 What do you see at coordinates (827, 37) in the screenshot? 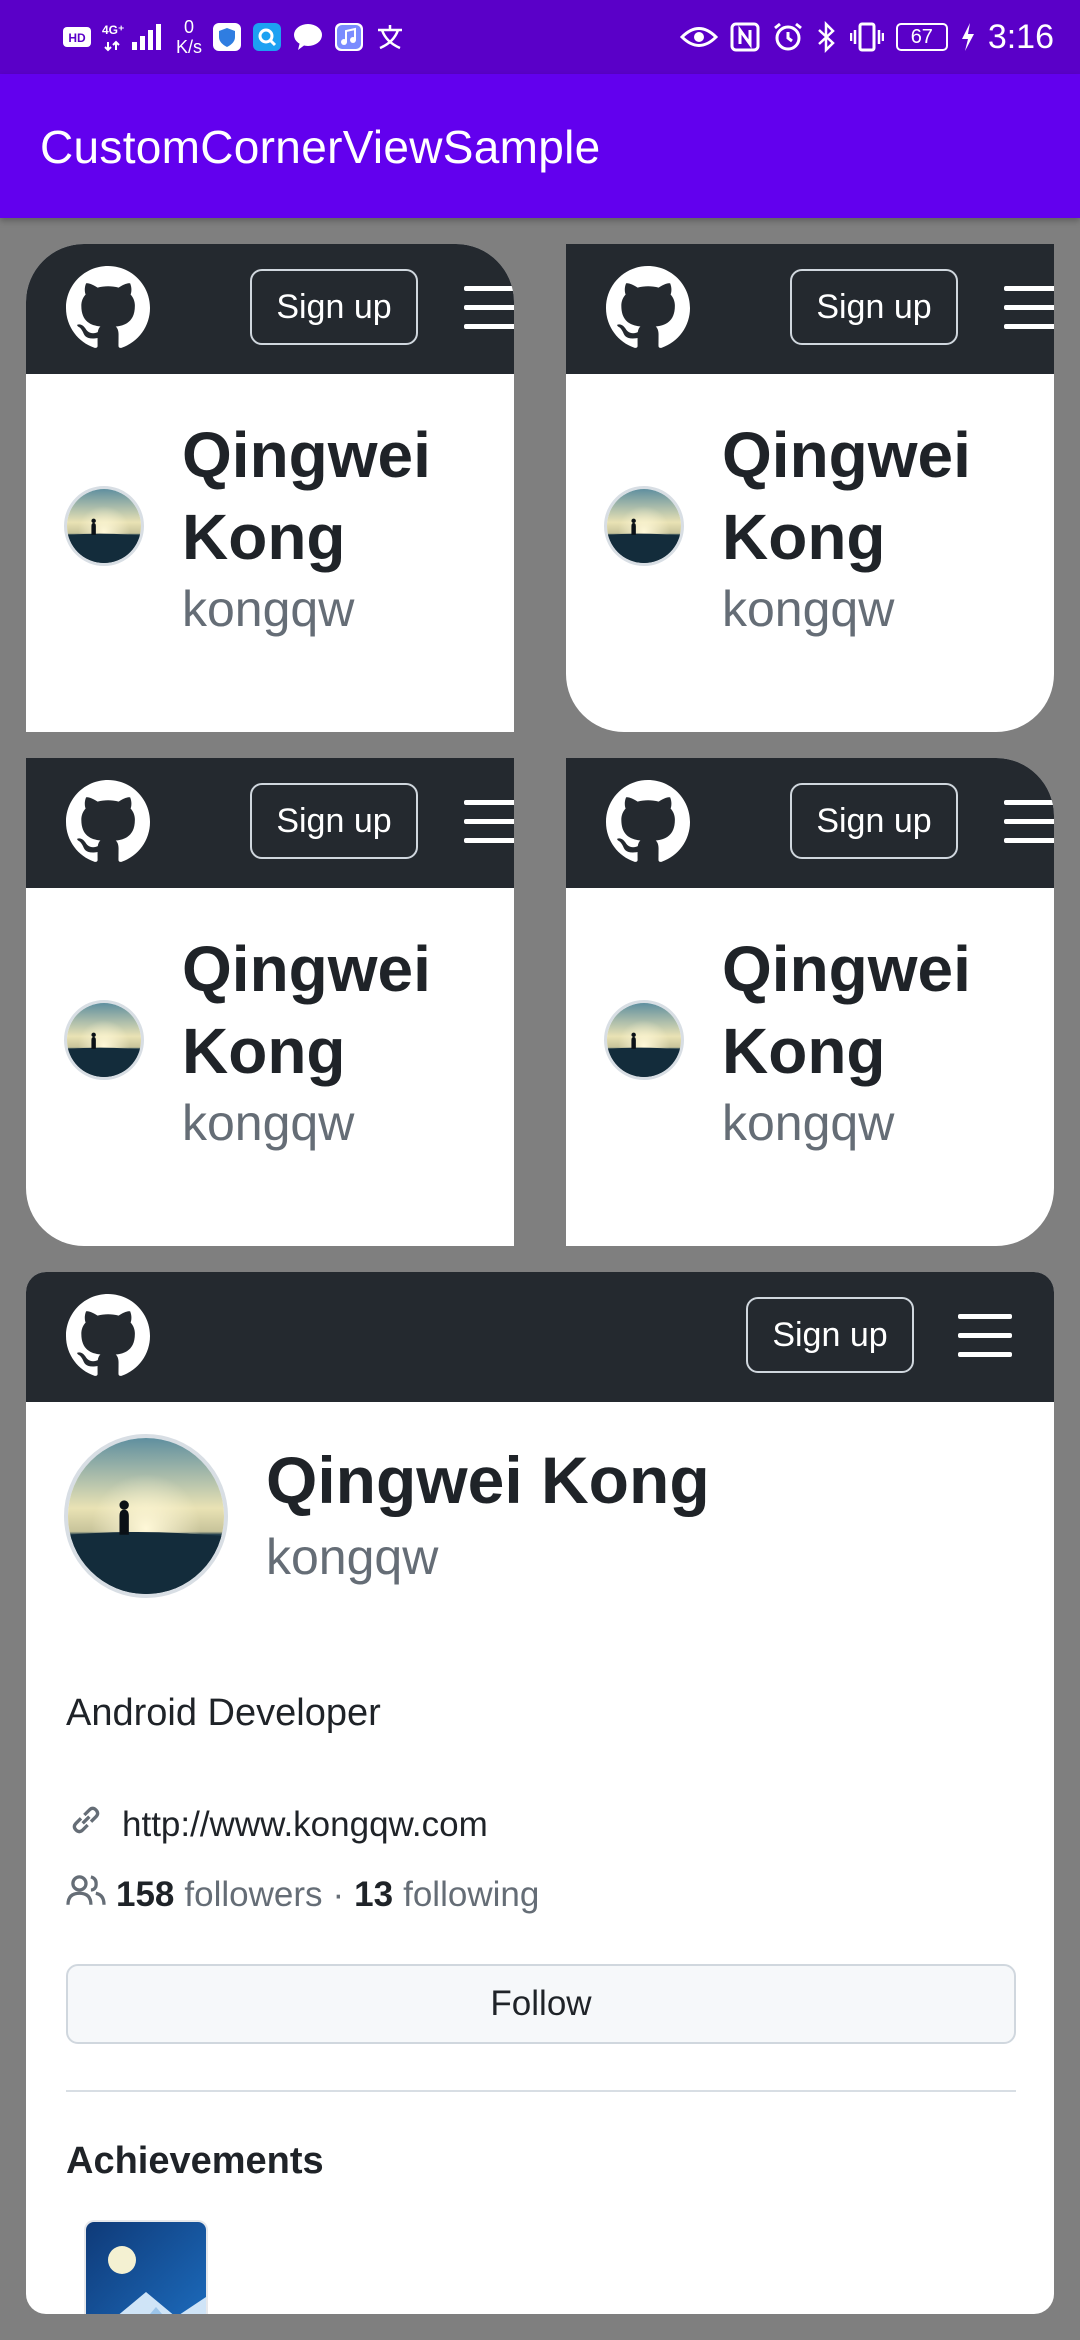
I see `bluetooth-icon` at bounding box center [827, 37].